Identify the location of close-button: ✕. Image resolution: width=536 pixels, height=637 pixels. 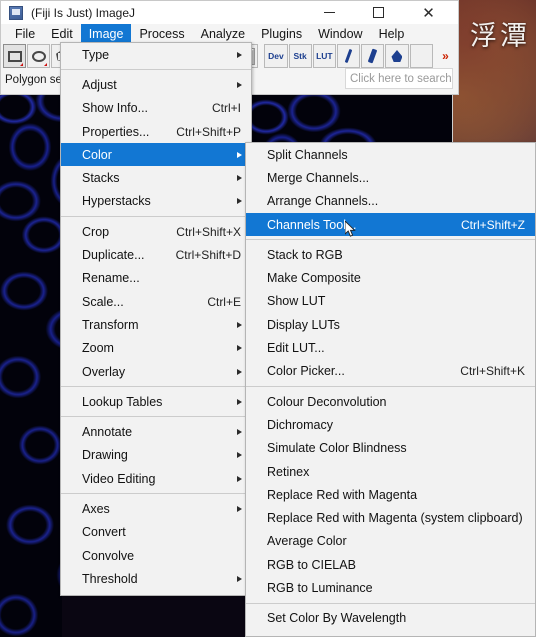
(428, 12).